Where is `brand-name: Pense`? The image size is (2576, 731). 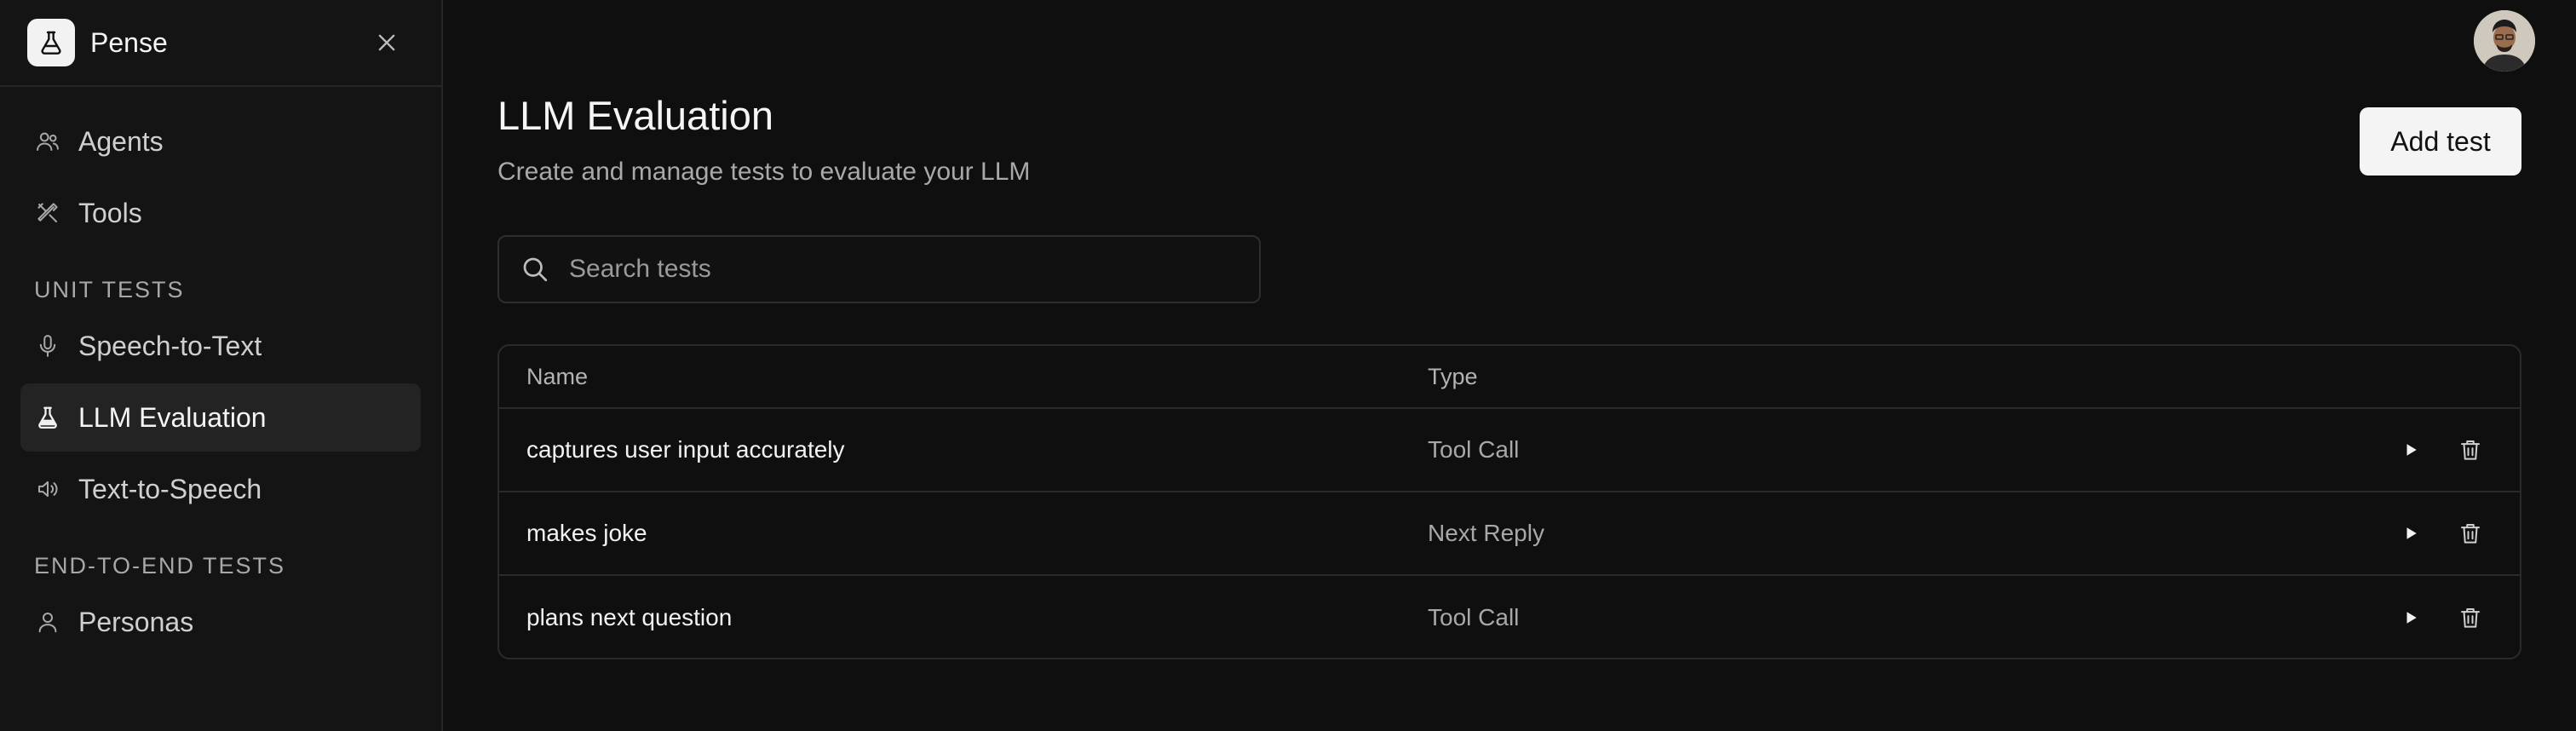
brand-name: Pense is located at coordinates (129, 42).